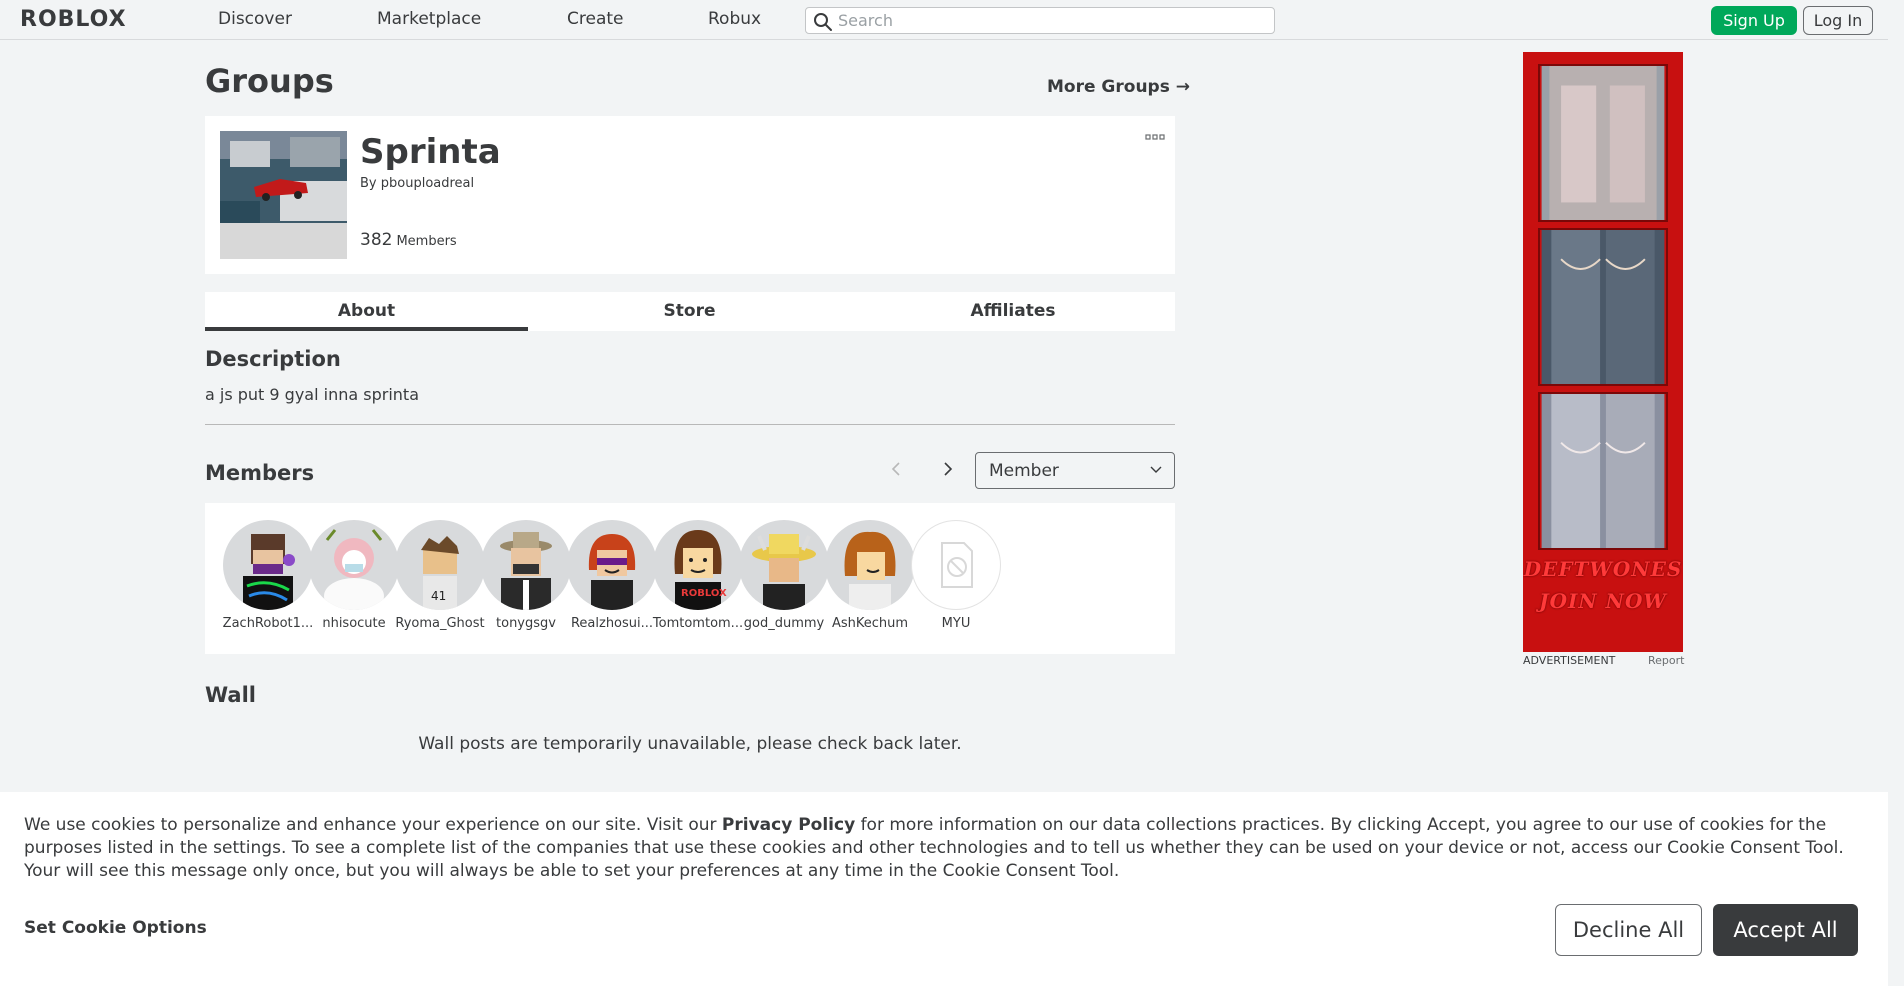 The height and width of the screenshot is (986, 1904). What do you see at coordinates (1024, 471) in the screenshot?
I see `role-dropdown-value: Member` at bounding box center [1024, 471].